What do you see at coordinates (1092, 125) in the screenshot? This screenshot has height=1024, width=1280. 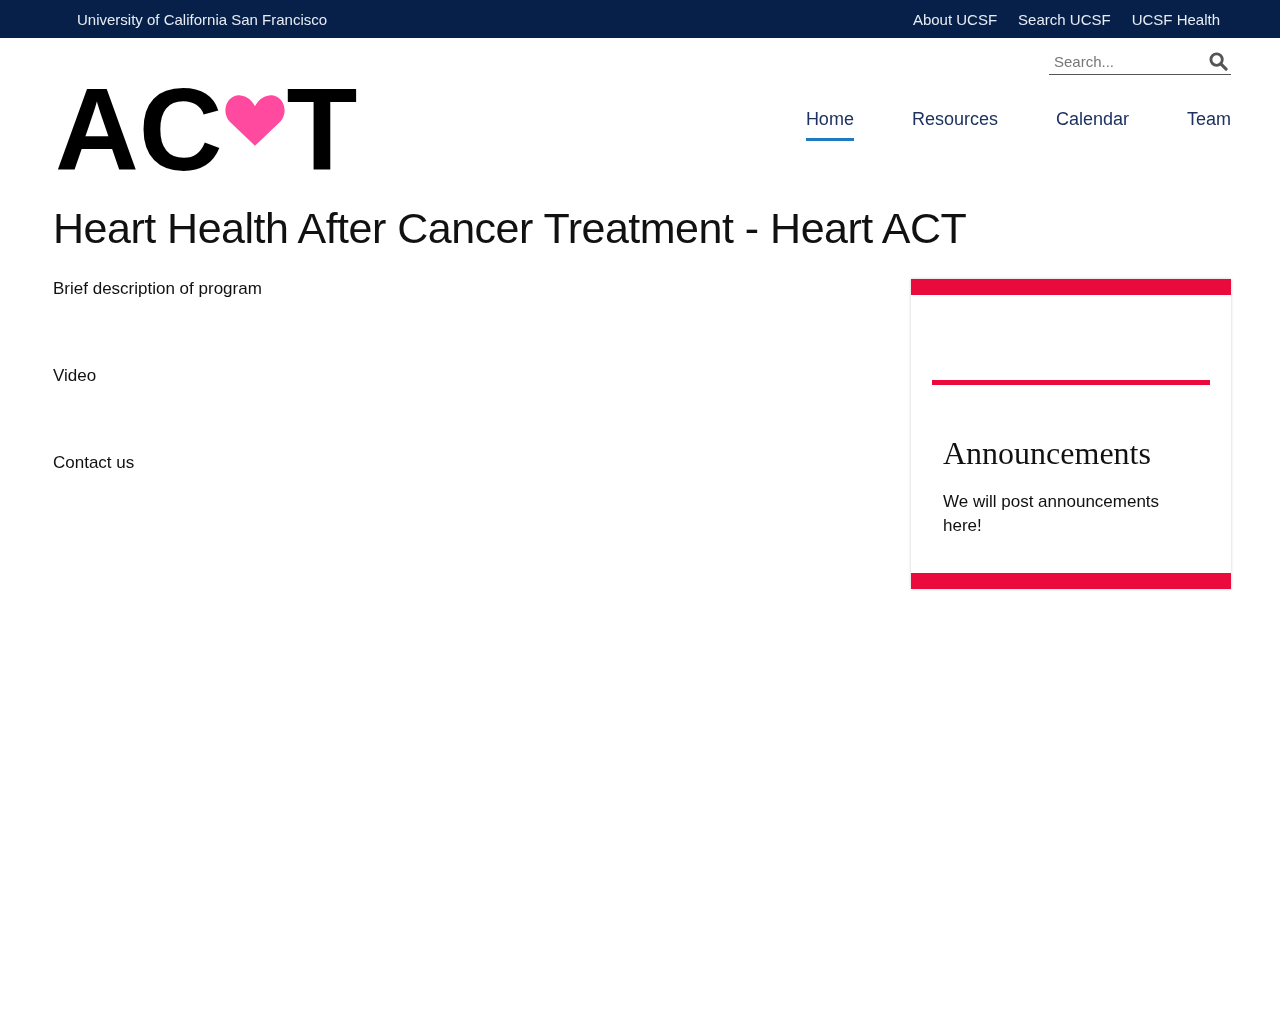 I see `nav-tab: Calendar` at bounding box center [1092, 125].